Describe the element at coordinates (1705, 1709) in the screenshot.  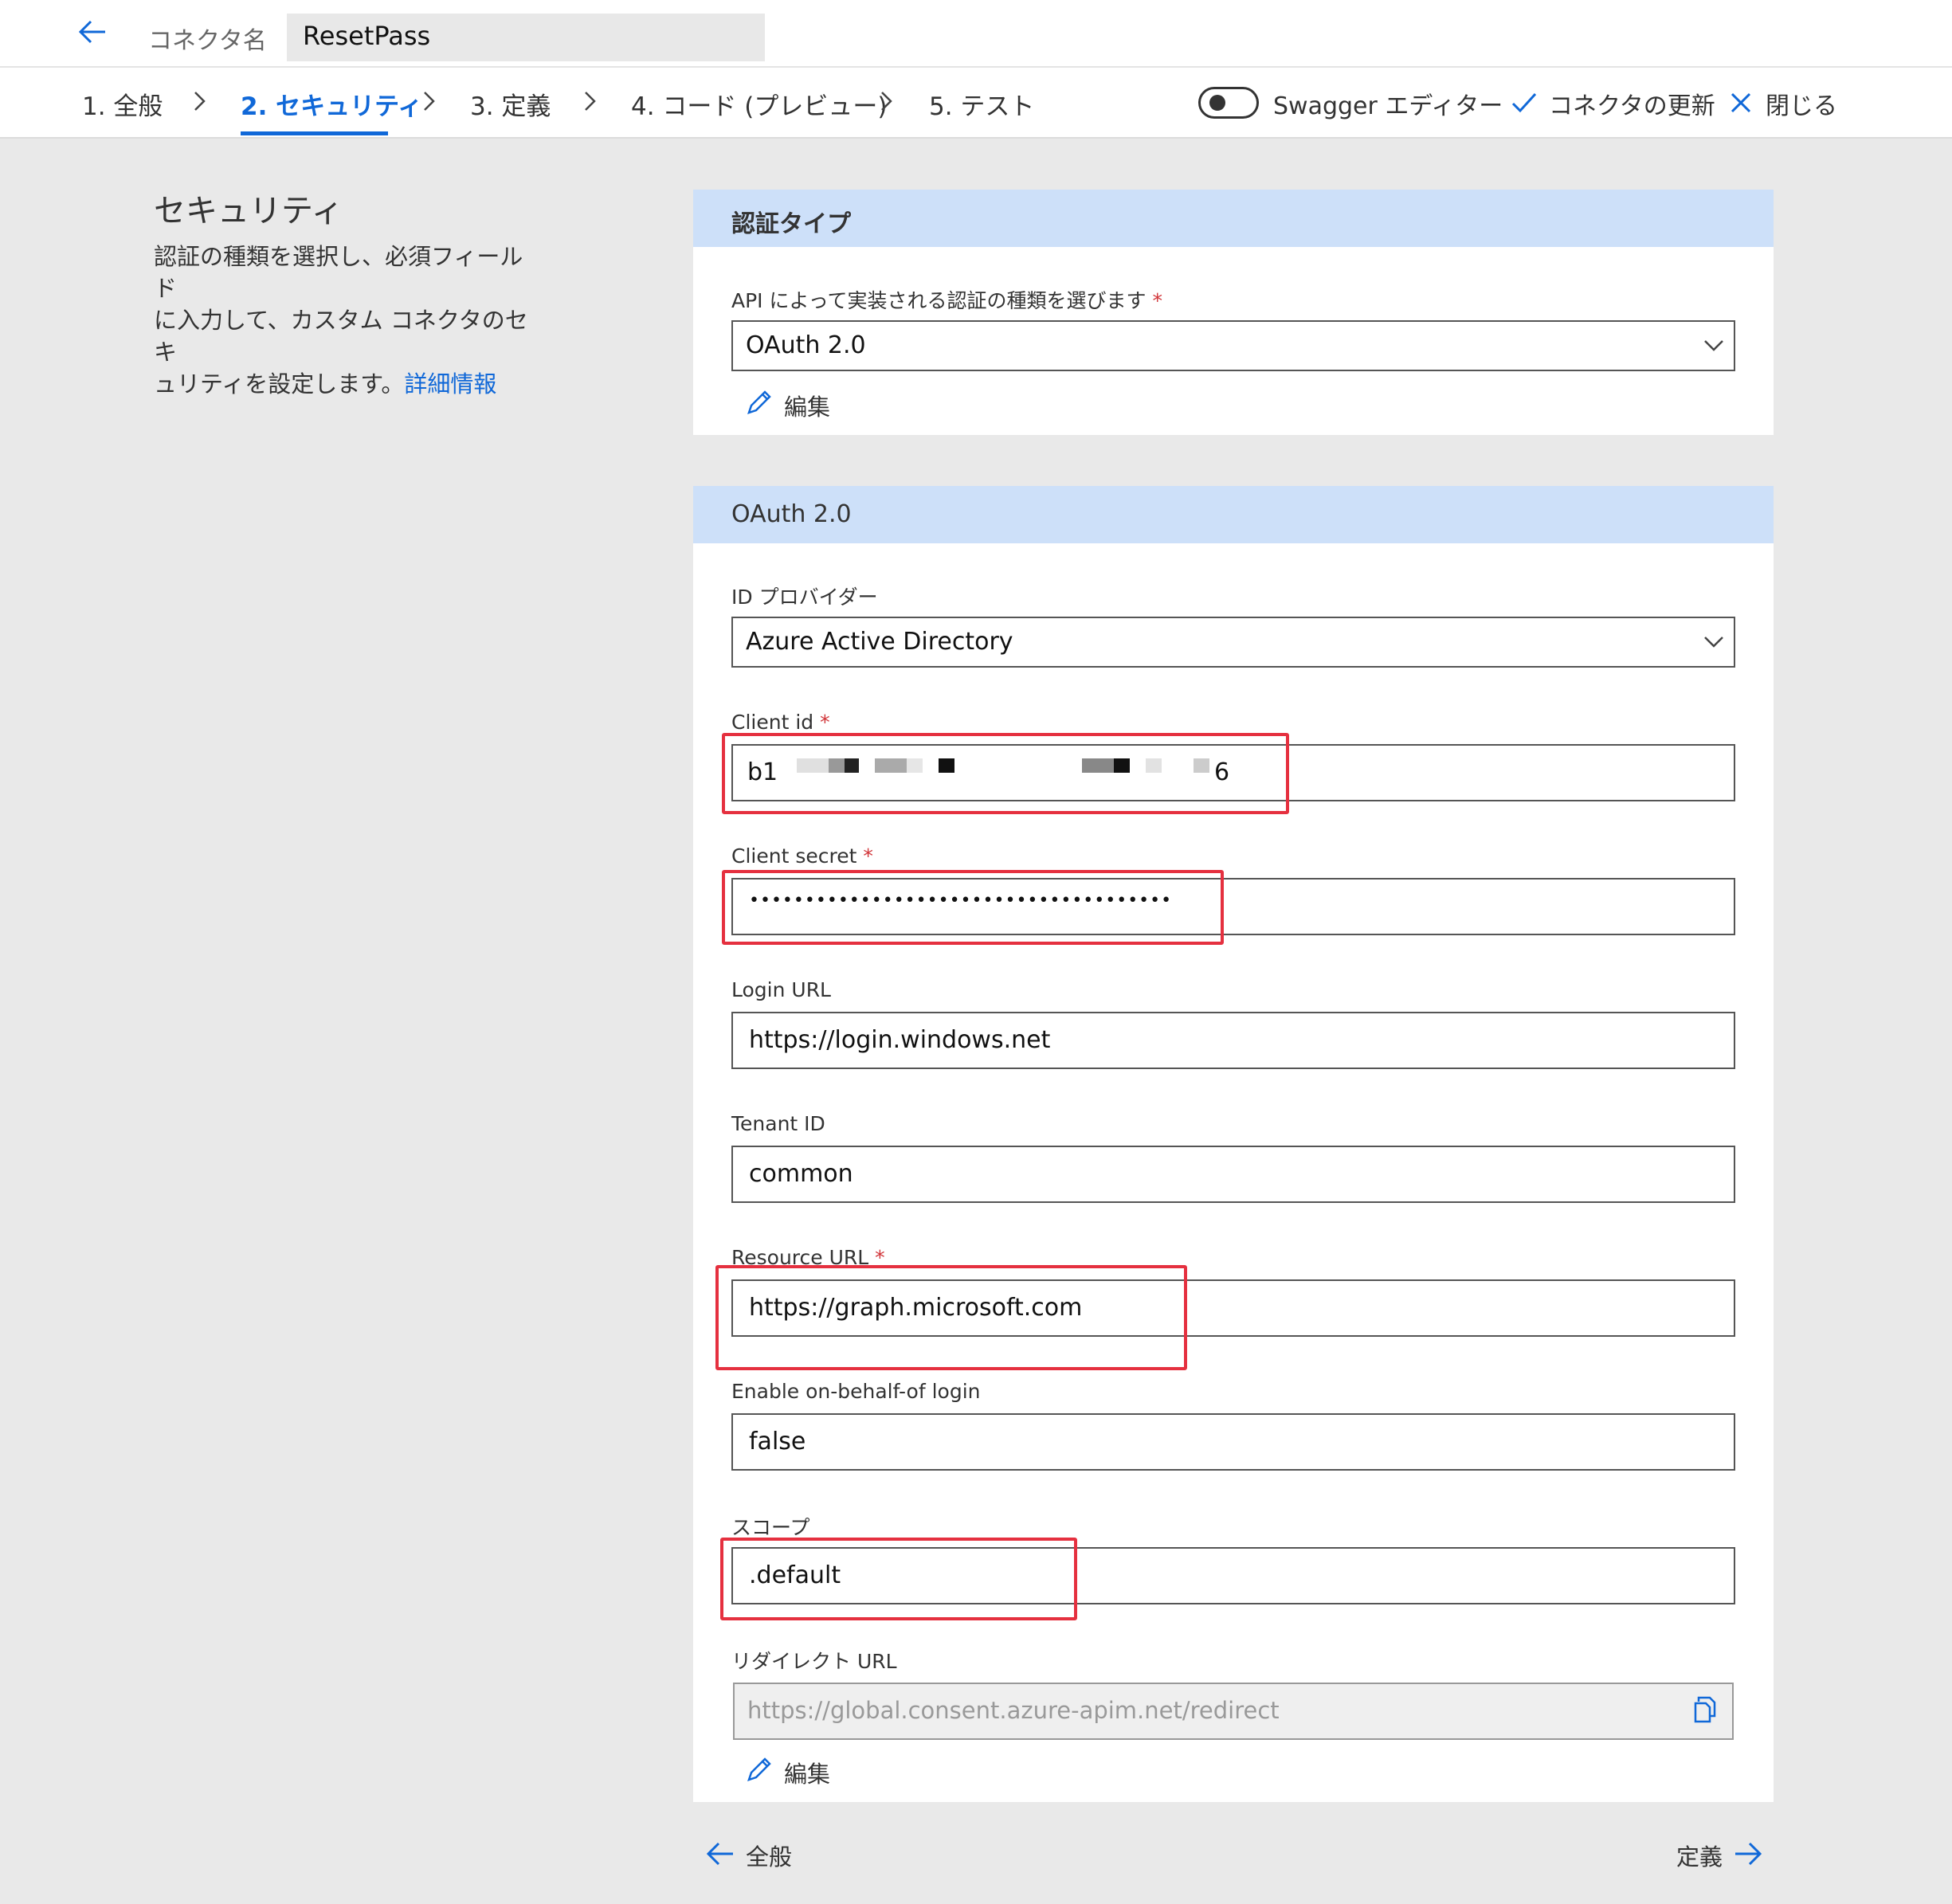
I see `copy-icon` at that location.